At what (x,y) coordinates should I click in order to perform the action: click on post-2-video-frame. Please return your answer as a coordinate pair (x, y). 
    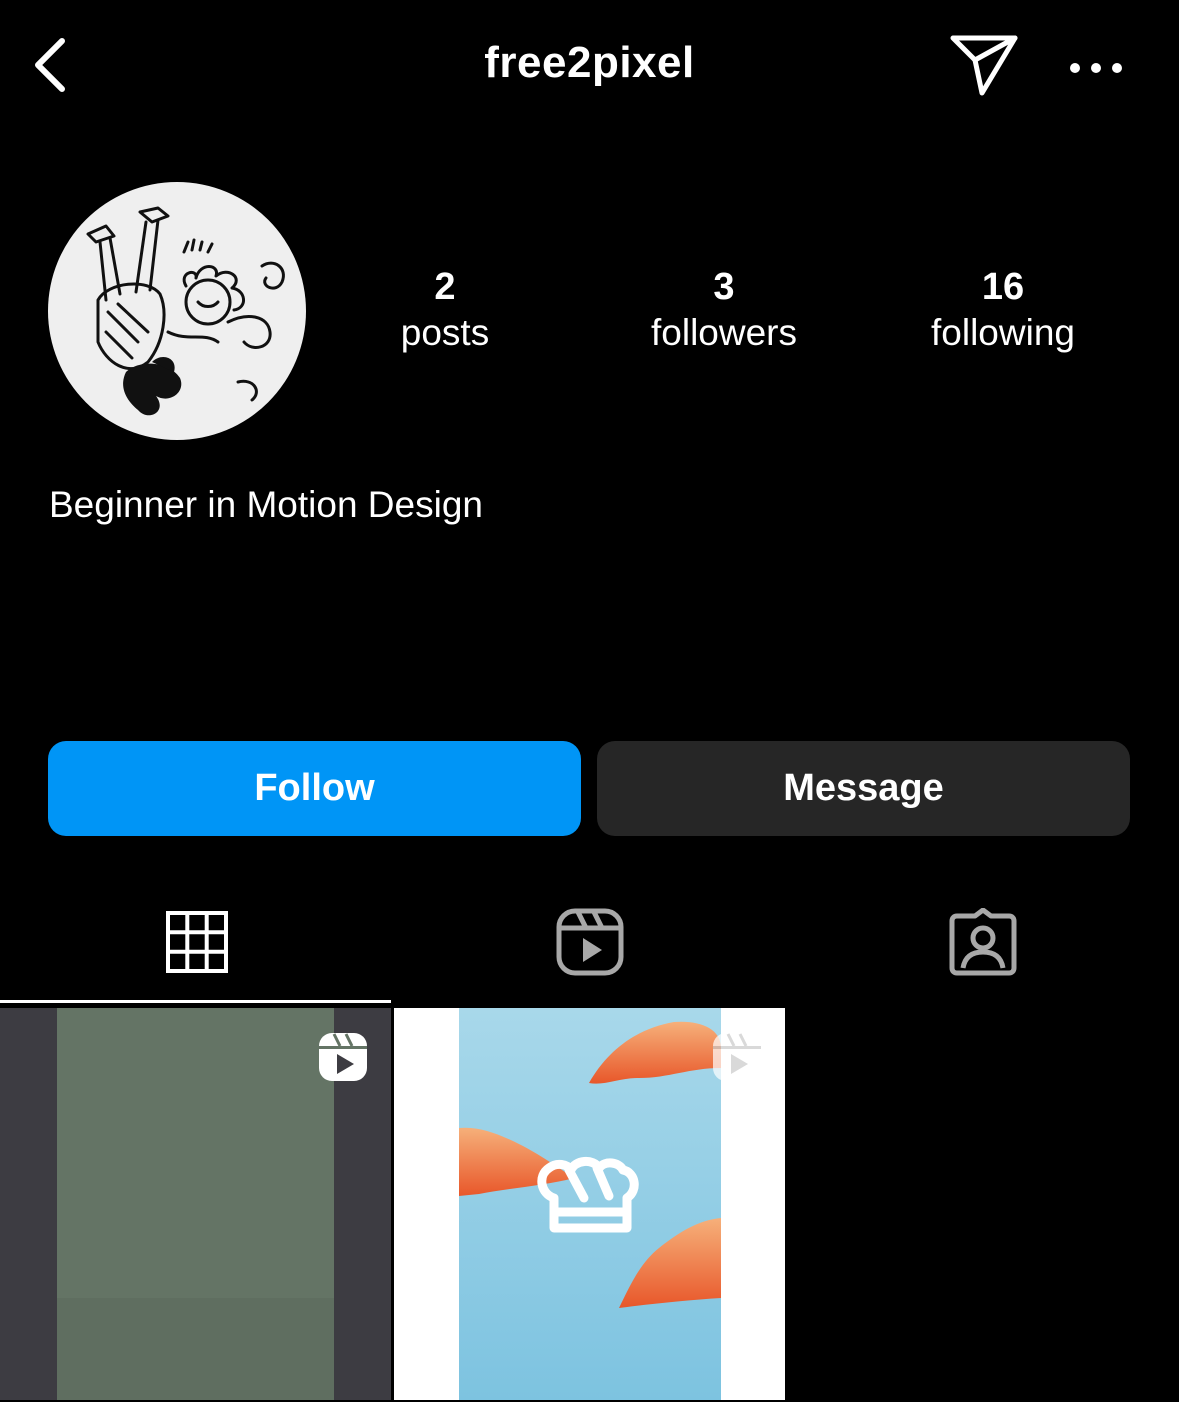
    Looking at the image, I should click on (590, 1204).